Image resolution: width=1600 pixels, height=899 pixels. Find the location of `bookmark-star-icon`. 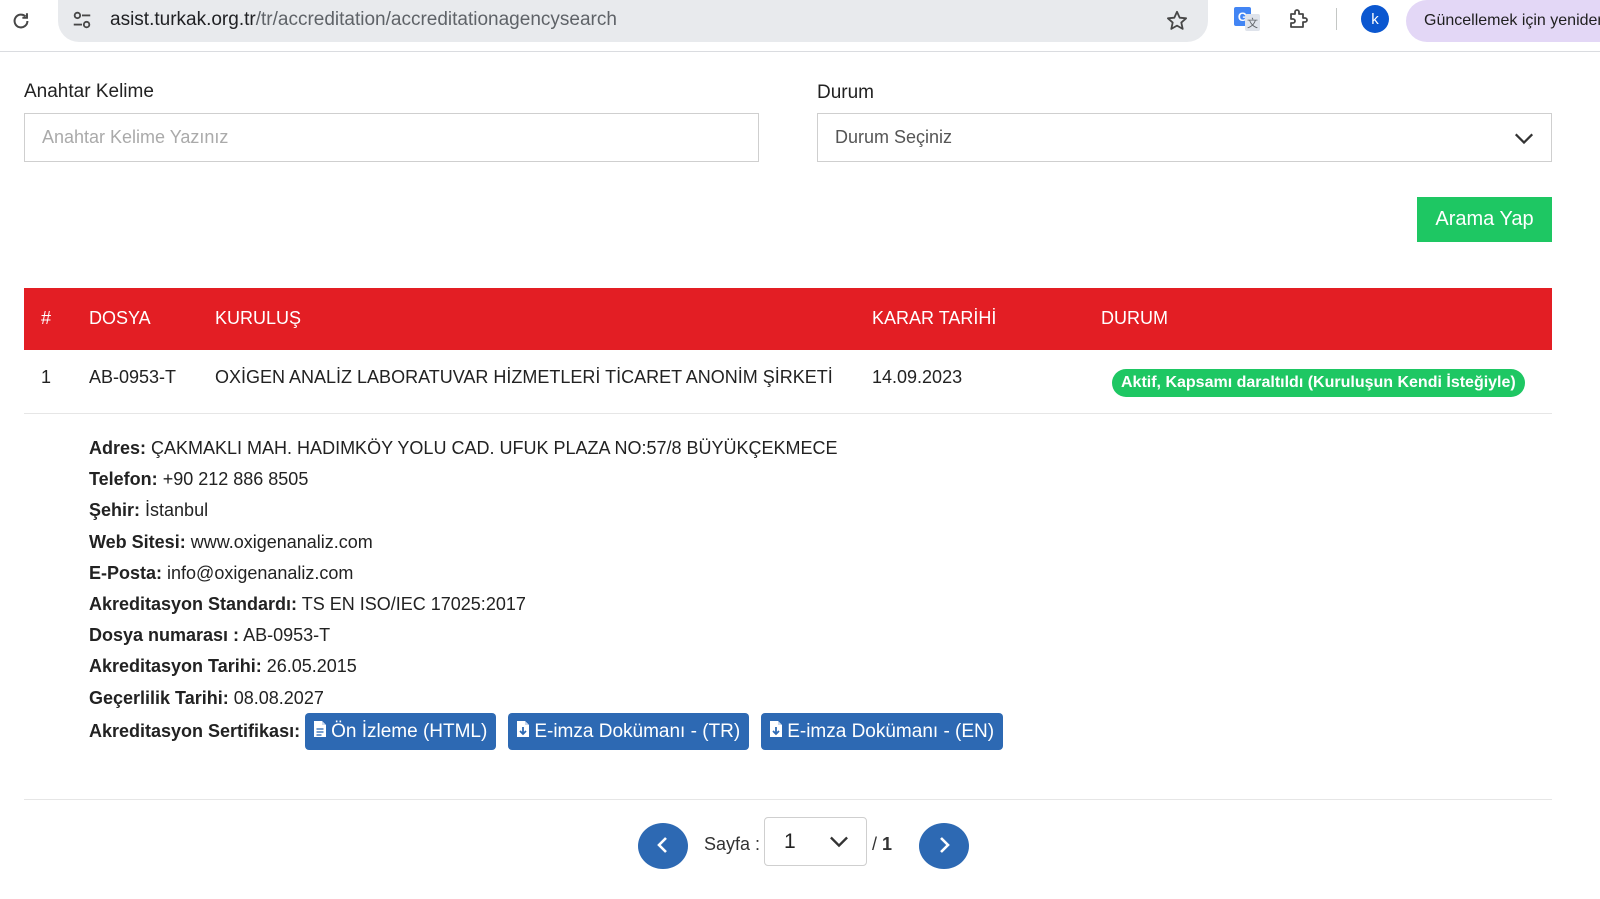

bookmark-star-icon is located at coordinates (1177, 21).